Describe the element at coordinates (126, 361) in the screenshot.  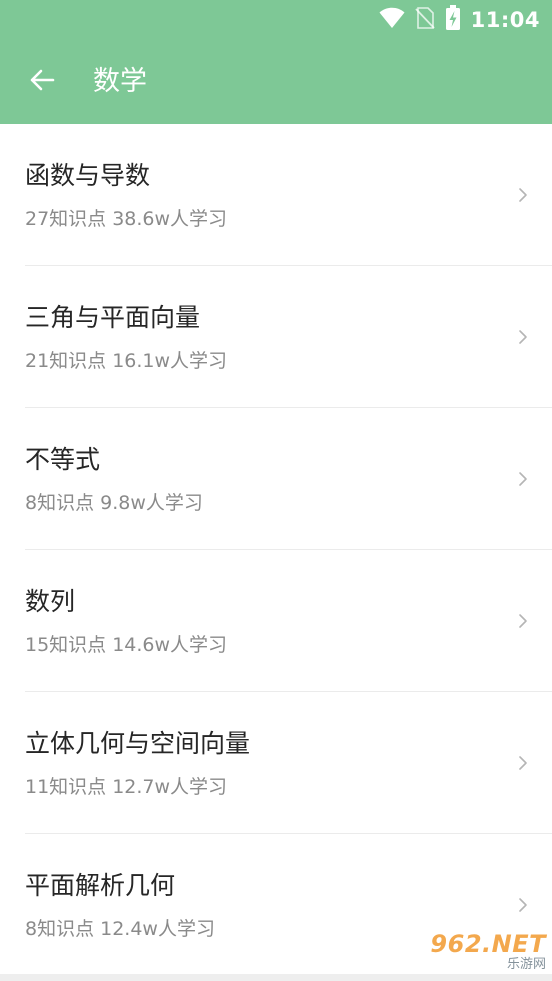
I see `item-subtitle: 21知识点 16.1w人学习` at that location.